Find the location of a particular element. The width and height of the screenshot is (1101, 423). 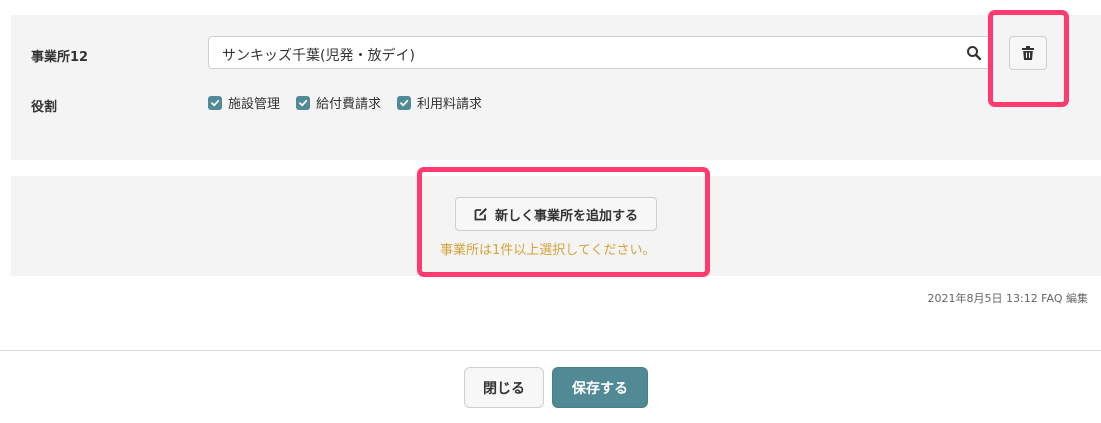

delete-button-highlight is located at coordinates (1028, 58).